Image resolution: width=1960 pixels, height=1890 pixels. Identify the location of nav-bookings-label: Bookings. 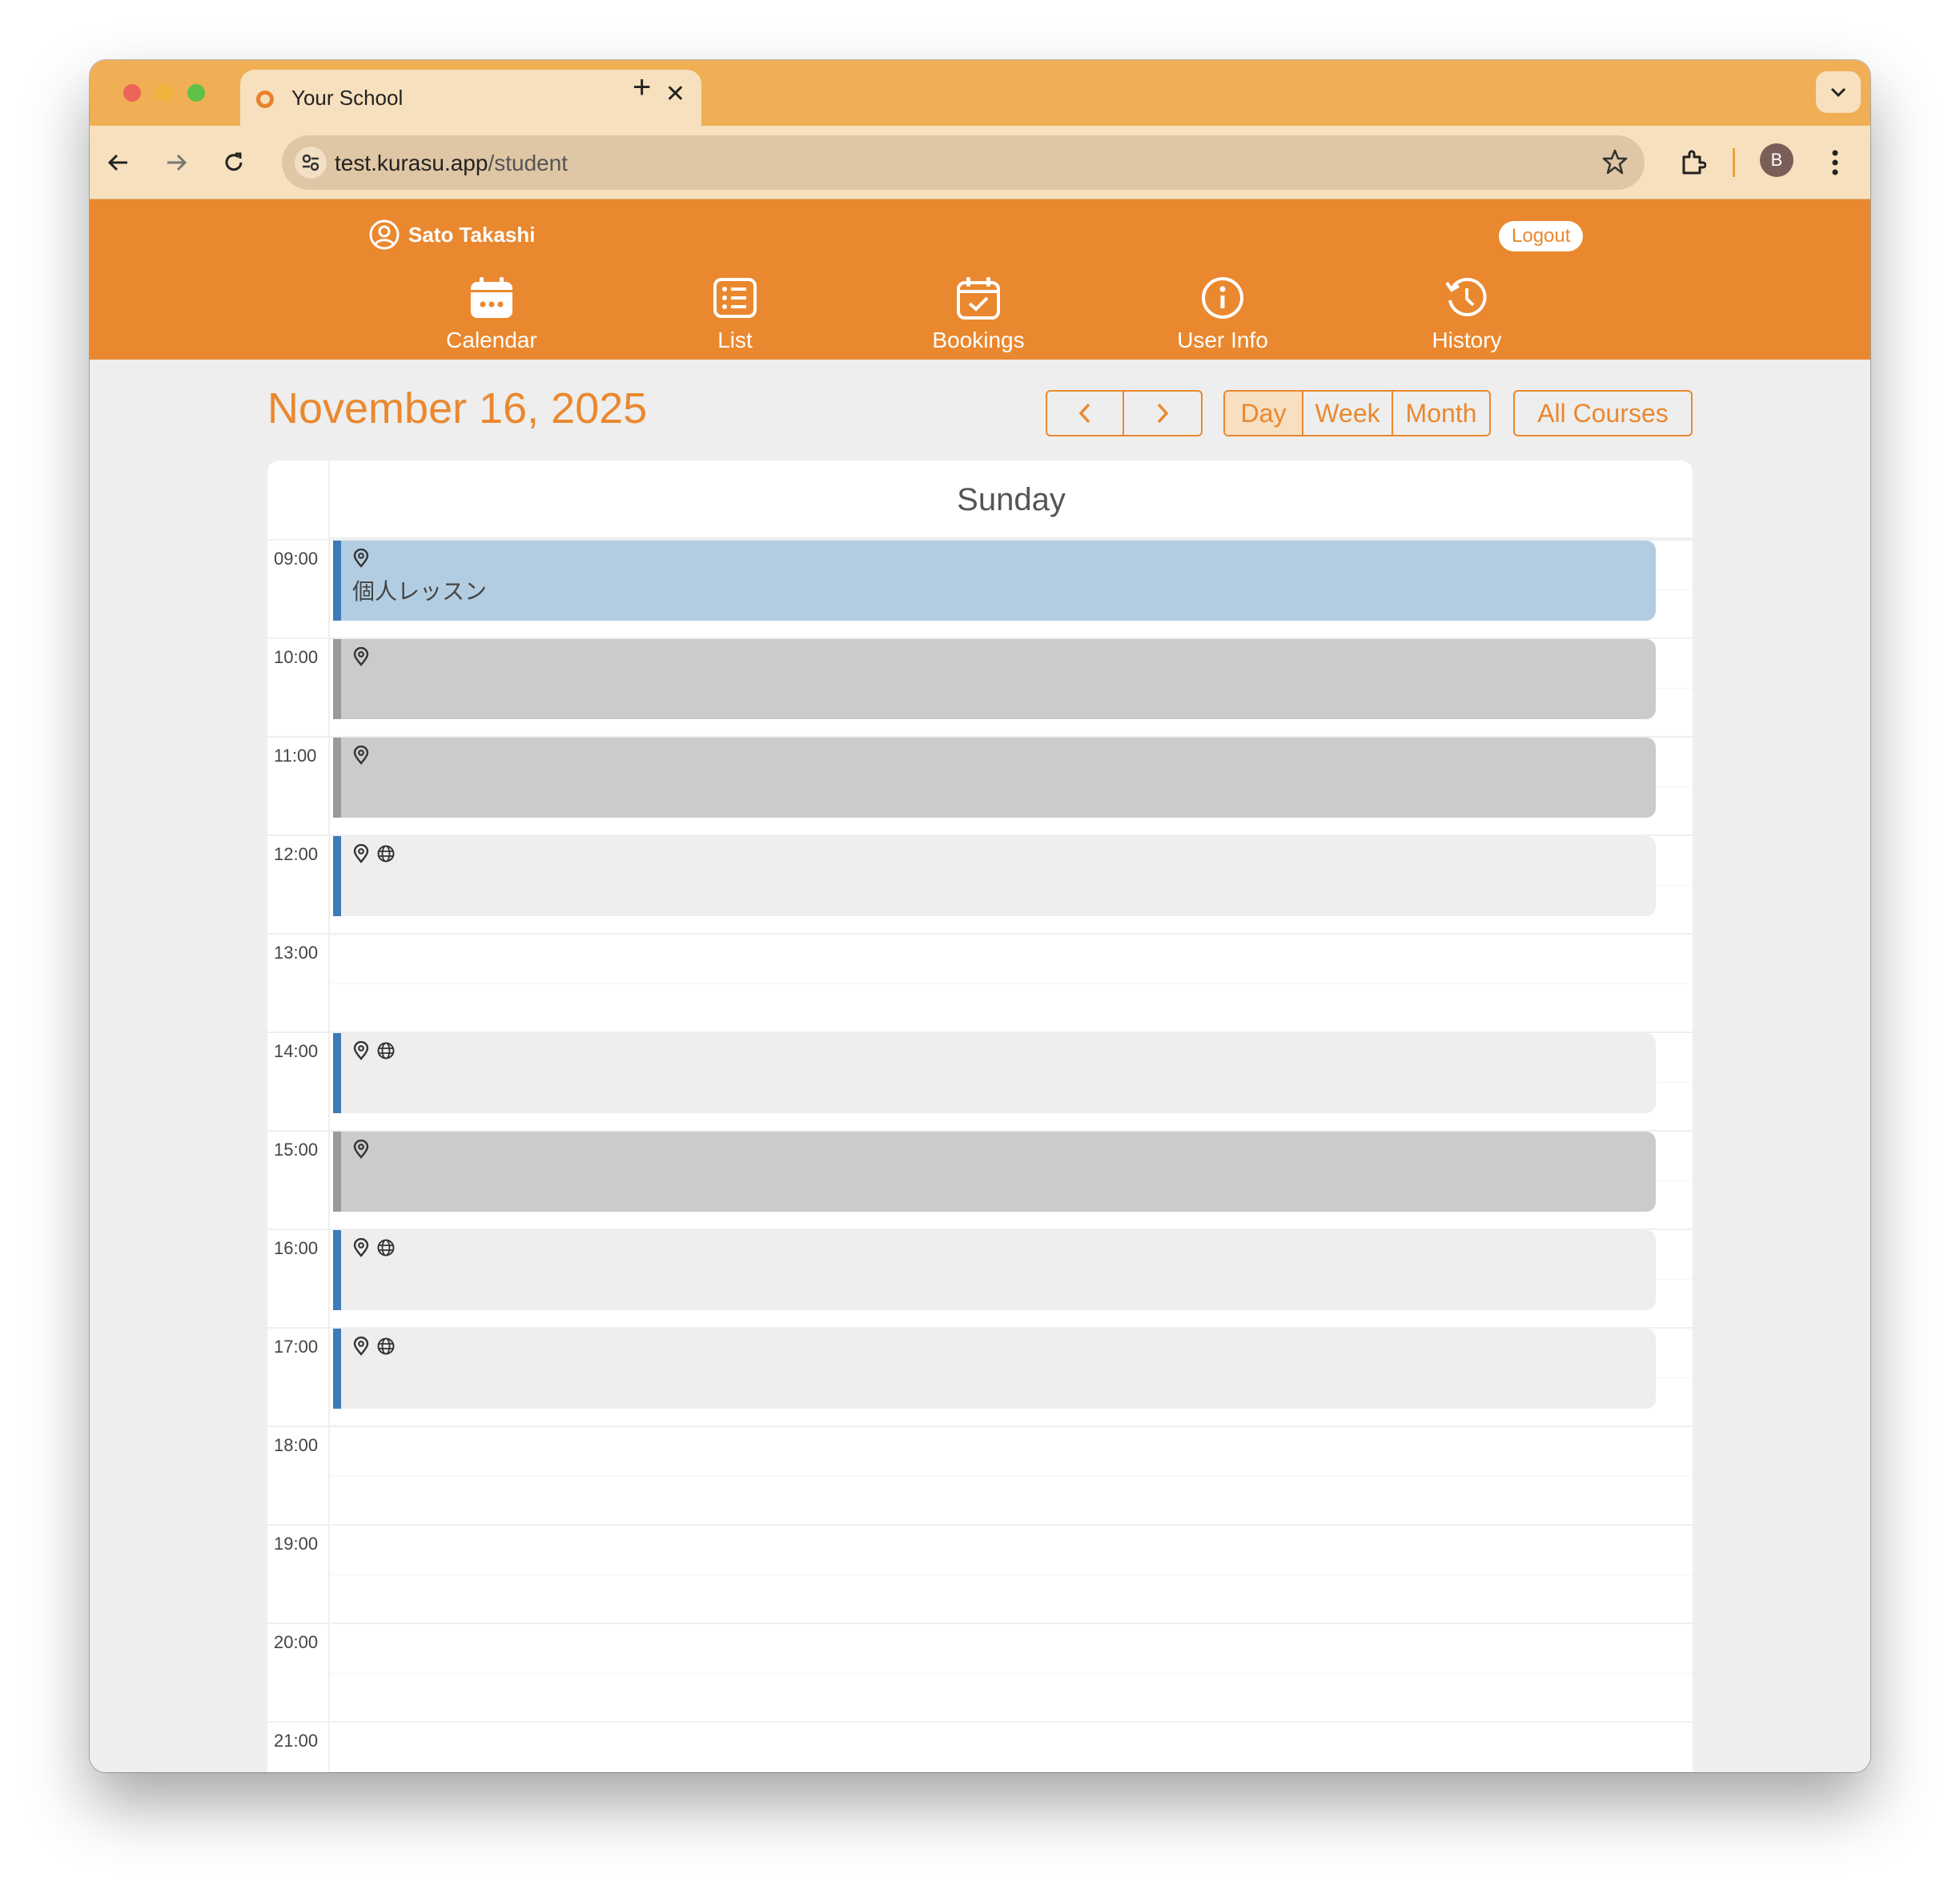
(979, 340).